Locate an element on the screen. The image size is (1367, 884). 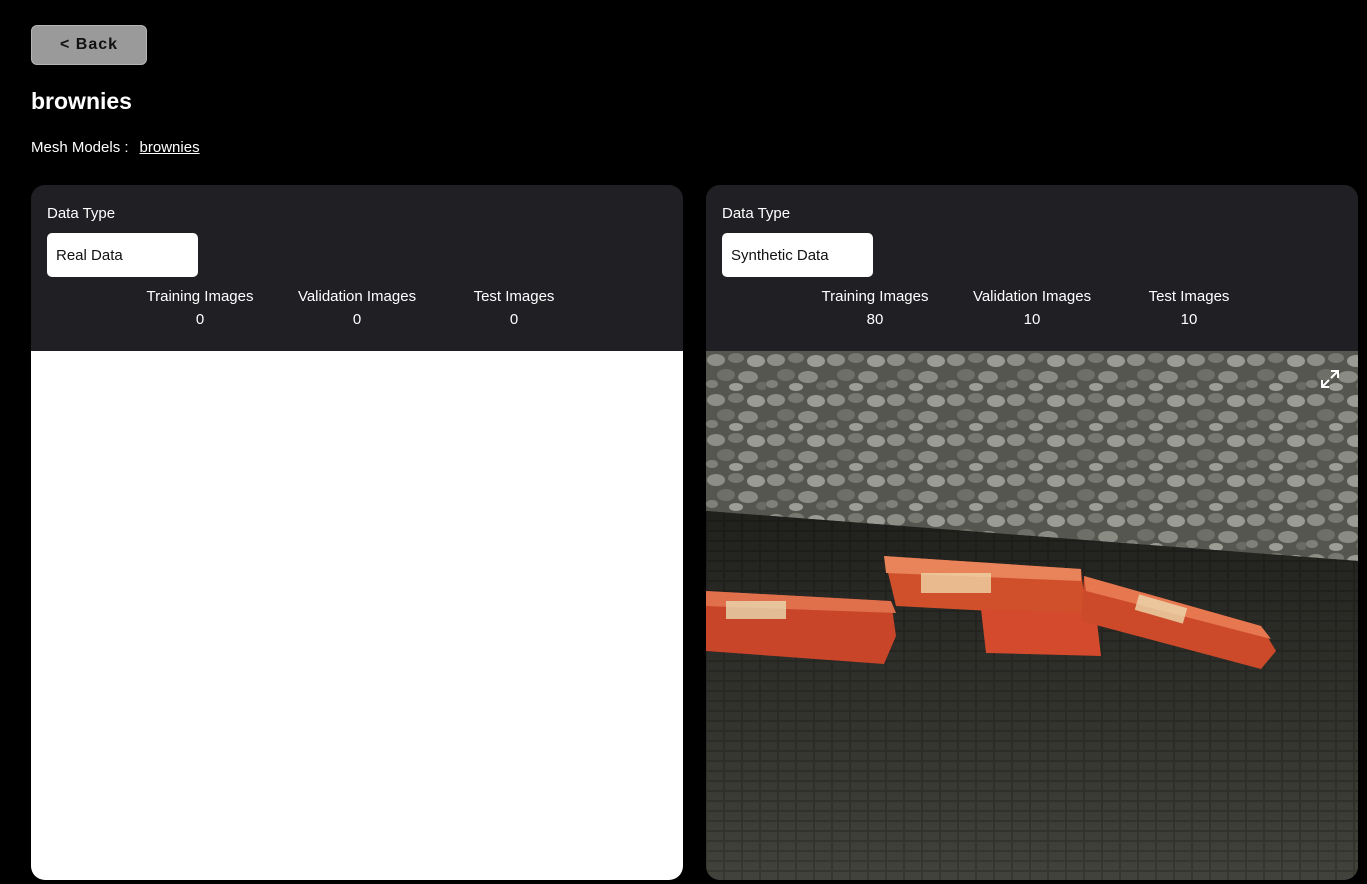
training-images-stat: Training Images 80 is located at coordinates (875, 308).